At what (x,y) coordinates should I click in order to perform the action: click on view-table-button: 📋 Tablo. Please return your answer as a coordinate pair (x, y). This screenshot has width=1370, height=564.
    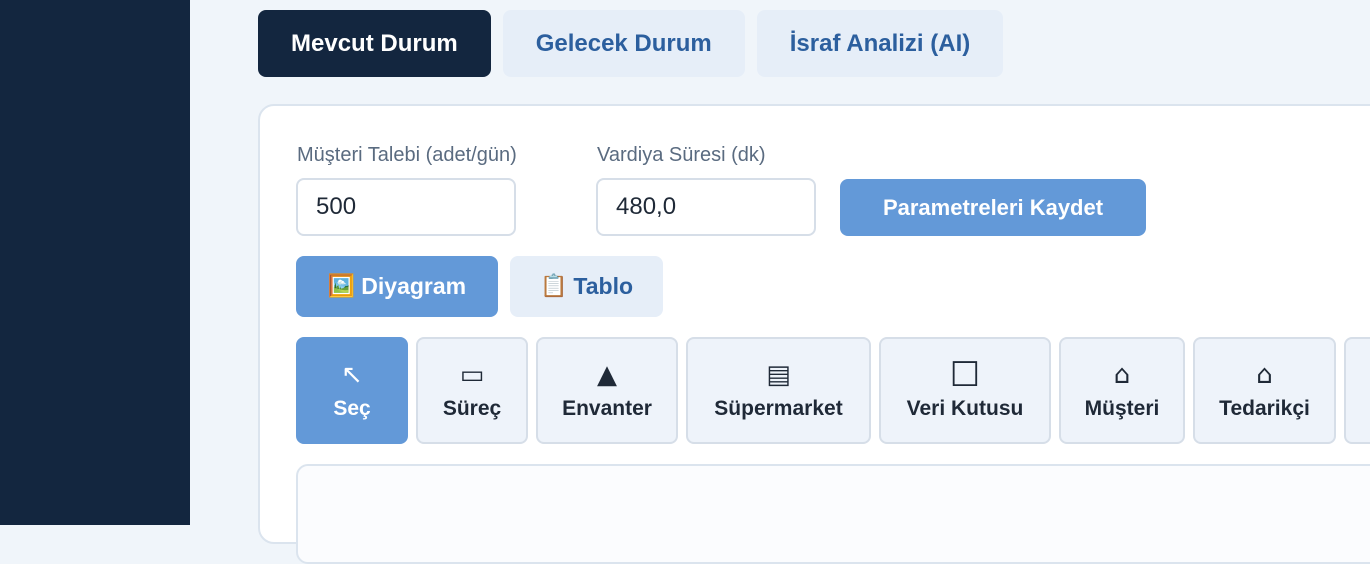
    Looking at the image, I should click on (586, 286).